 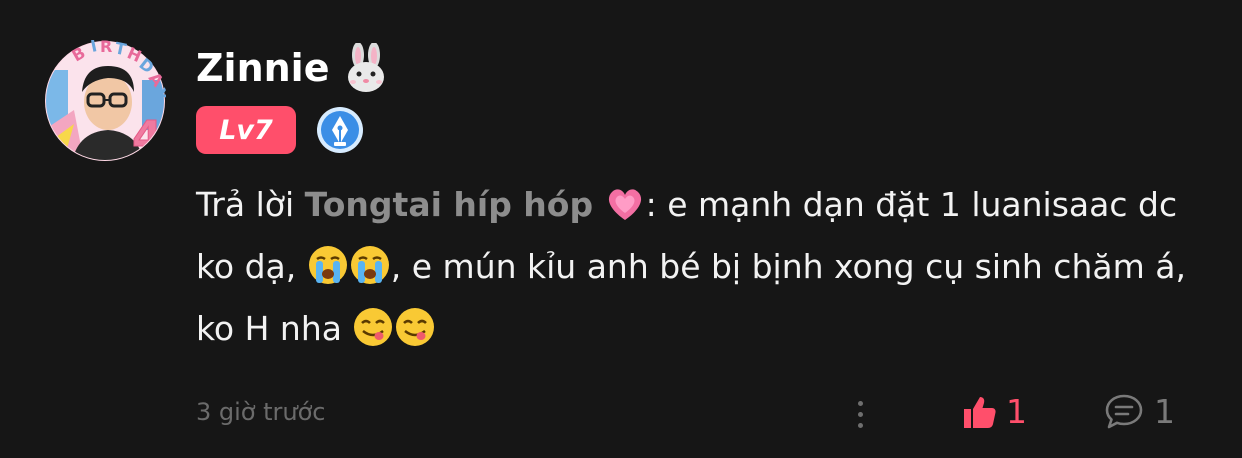 What do you see at coordinates (340, 130) in the screenshot?
I see `fountain-pen-icon` at bounding box center [340, 130].